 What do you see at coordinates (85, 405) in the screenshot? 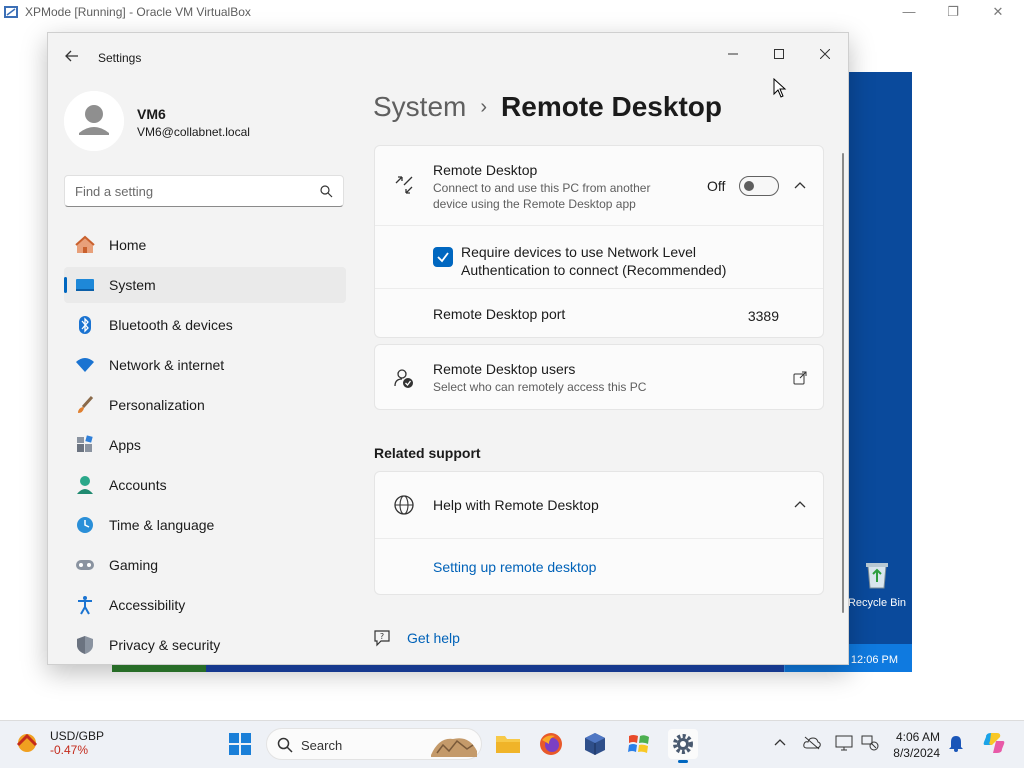
I see `brush-icon` at bounding box center [85, 405].